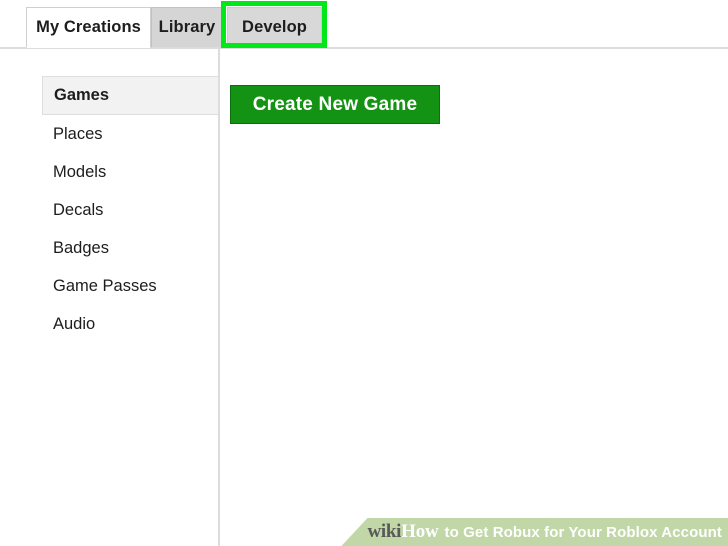  What do you see at coordinates (80, 171) in the screenshot?
I see `sidebar-item-label: Models` at bounding box center [80, 171].